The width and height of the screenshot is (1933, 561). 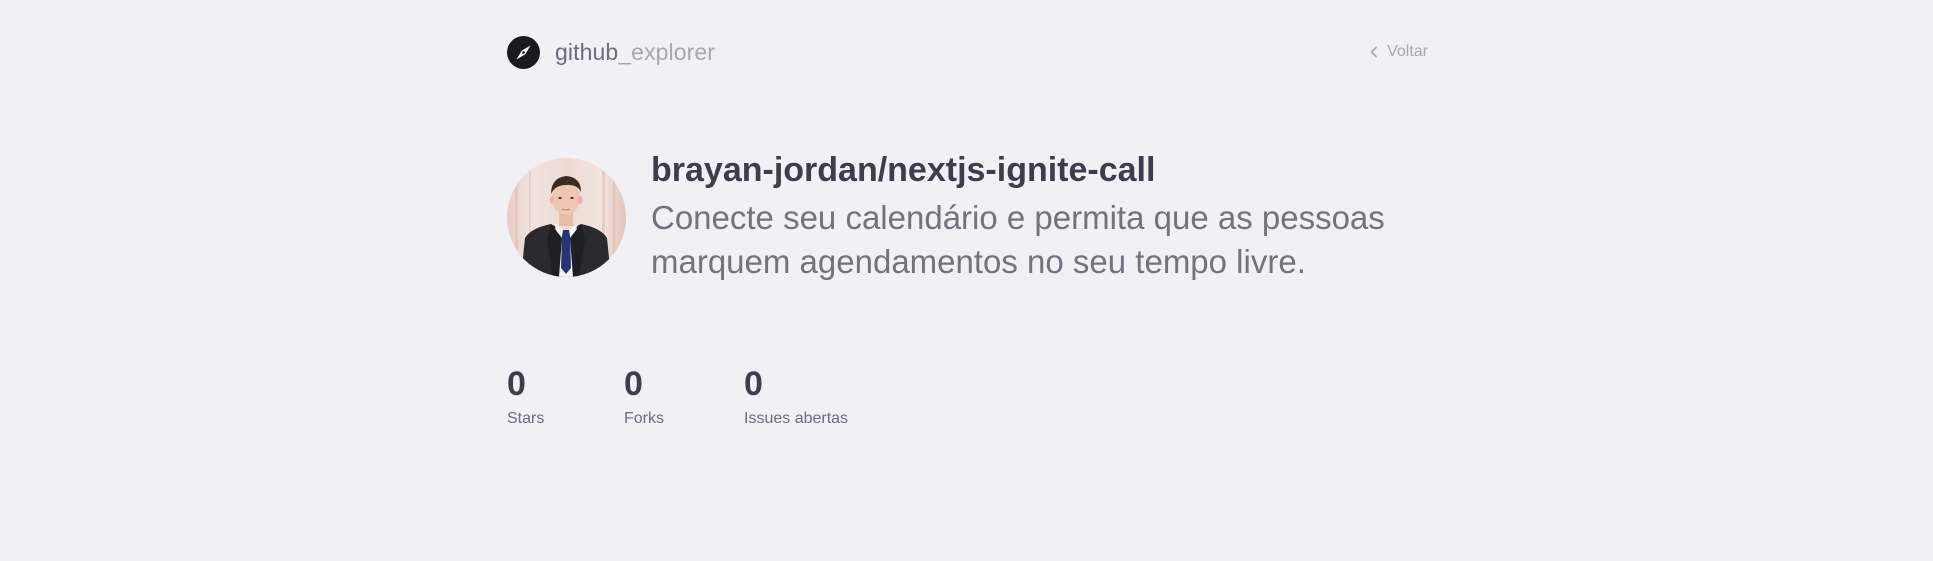 I want to click on owner-avatar, so click(x=566, y=217).